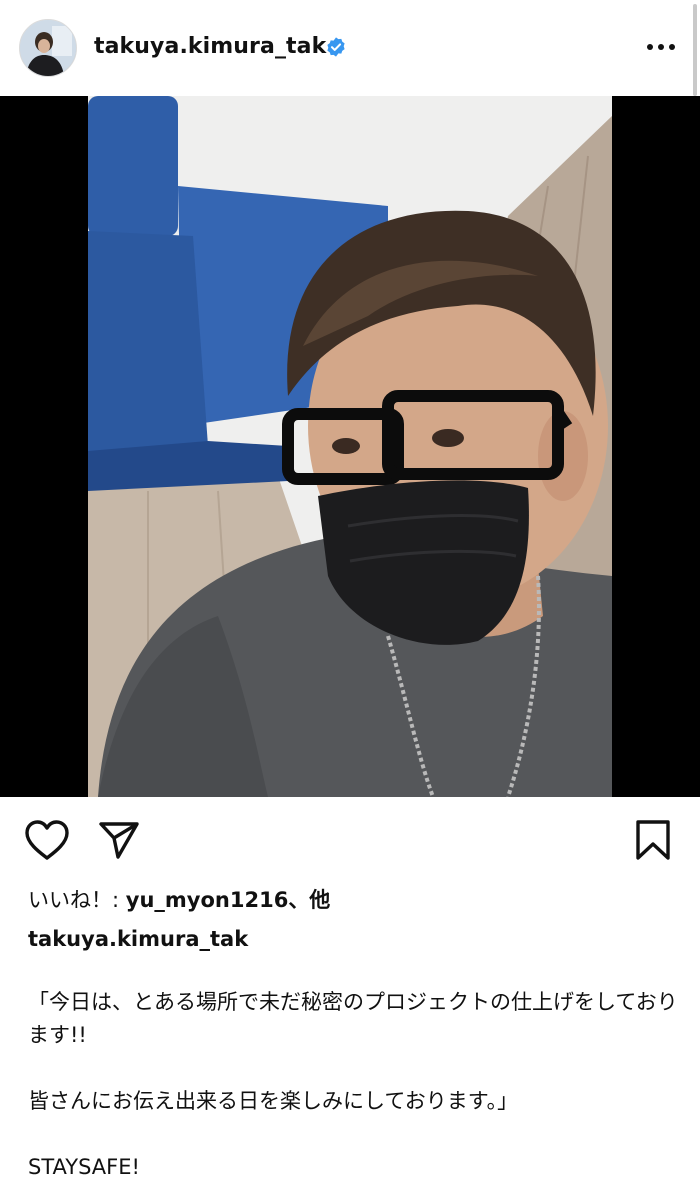 Image resolution: width=700 pixels, height=1203 pixels. I want to click on likes-line: いいね！: yu_myon1216、他, so click(179, 899).